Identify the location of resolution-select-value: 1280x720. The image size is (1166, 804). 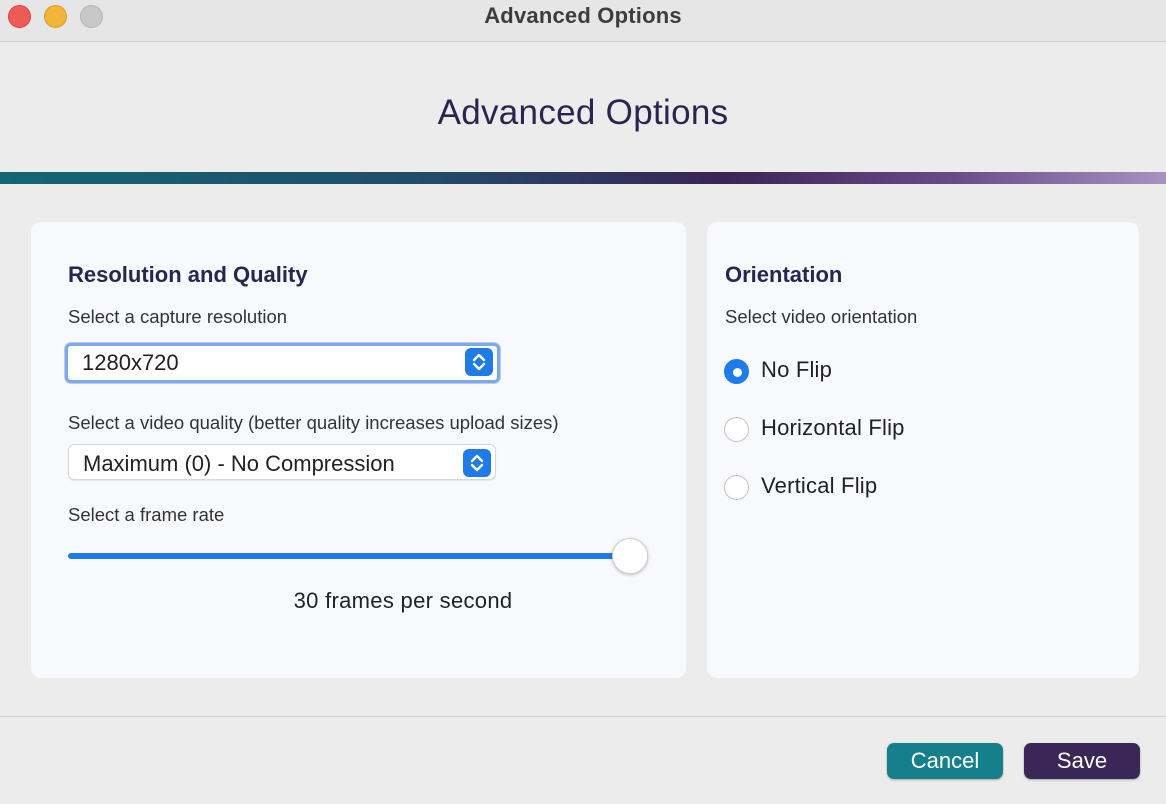
(130, 362).